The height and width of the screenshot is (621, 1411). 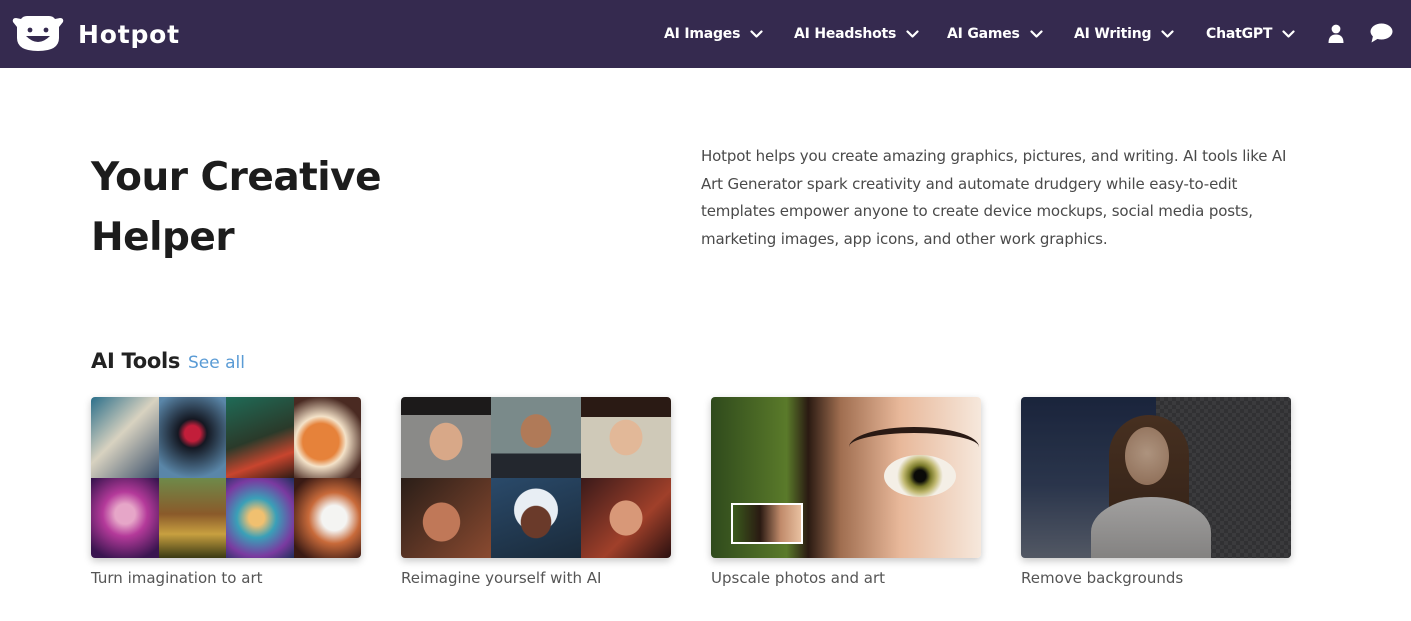 What do you see at coordinates (136, 361) in the screenshot?
I see `ai-tools-heading: AI Tools` at bounding box center [136, 361].